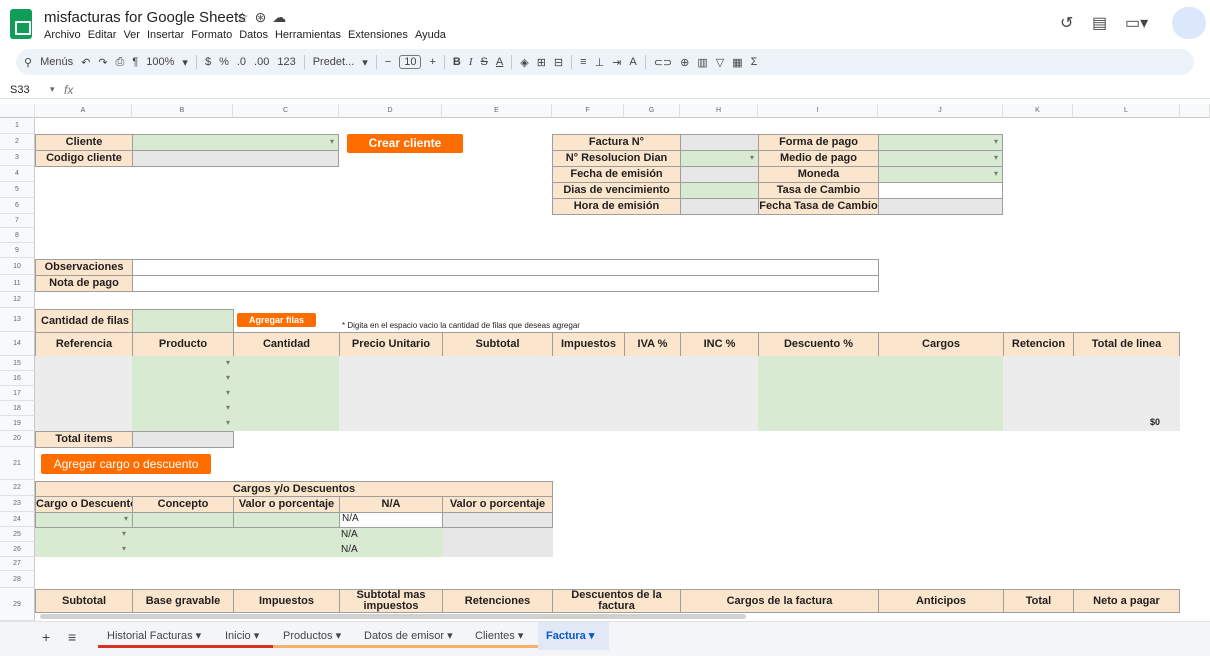  Describe the element at coordinates (499, 635) in the screenshot. I see `tab-clientes: Clientes ▾` at that location.